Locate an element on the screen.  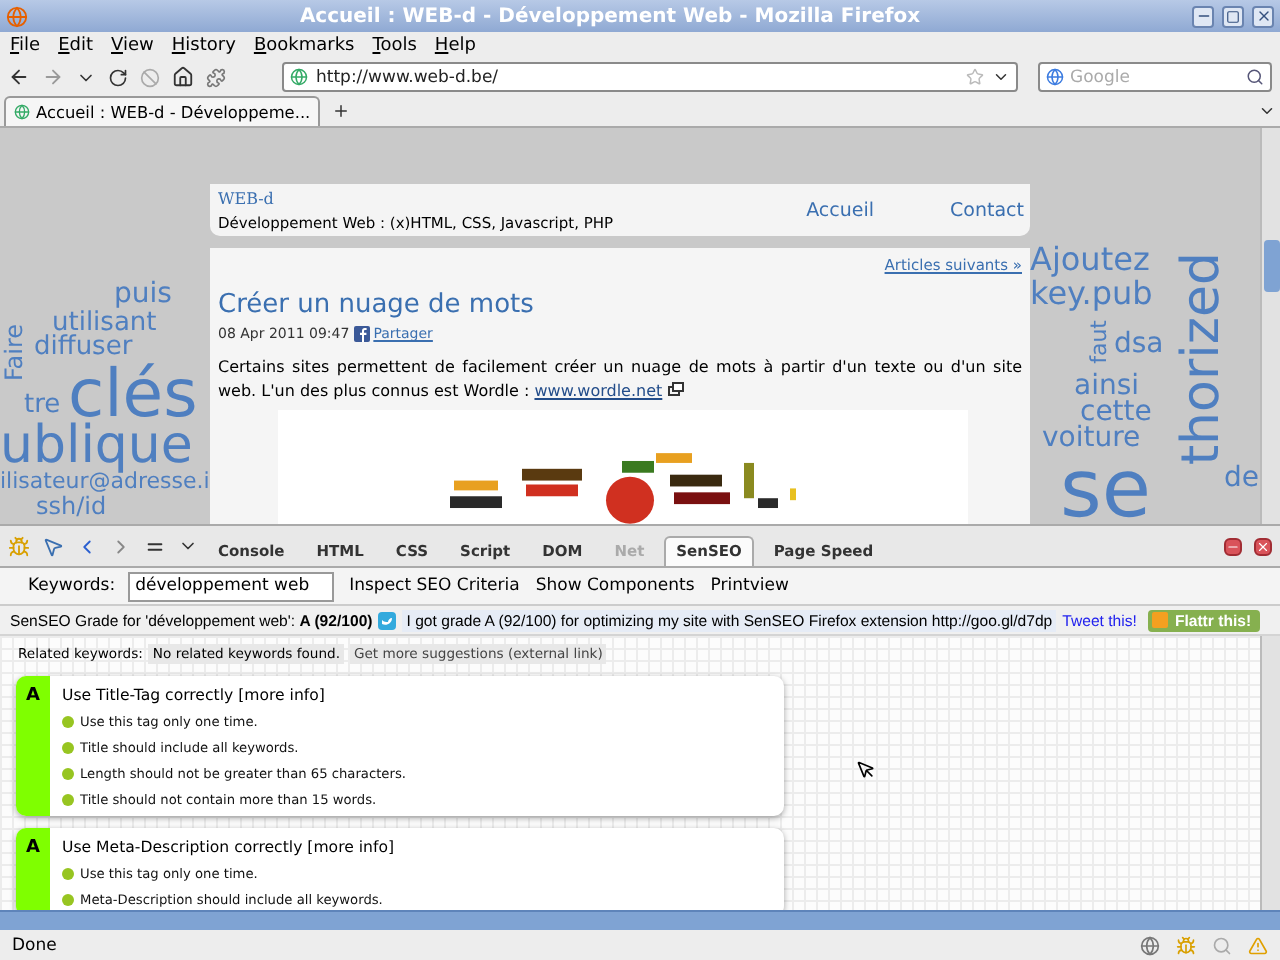
menu-item: Tools is located at coordinates (394, 45).